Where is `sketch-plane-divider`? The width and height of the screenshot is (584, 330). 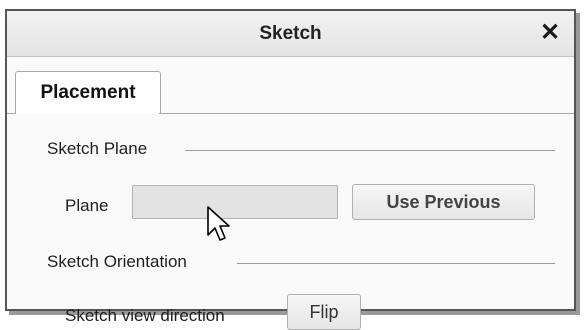 sketch-plane-divider is located at coordinates (370, 150).